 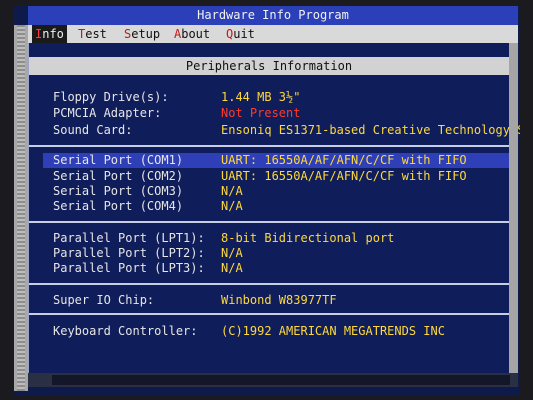 What do you see at coordinates (261, 97) in the screenshot?
I see `floppy-value: 1.44 MB 3½"` at bounding box center [261, 97].